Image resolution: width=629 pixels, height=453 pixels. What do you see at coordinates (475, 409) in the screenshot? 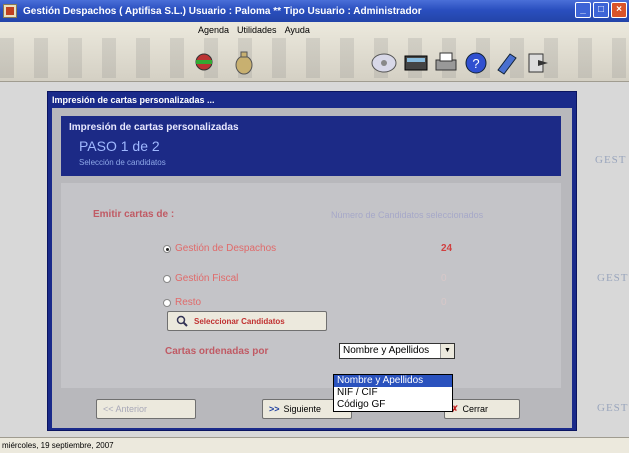
I see `close-label: Cerrar` at bounding box center [475, 409].